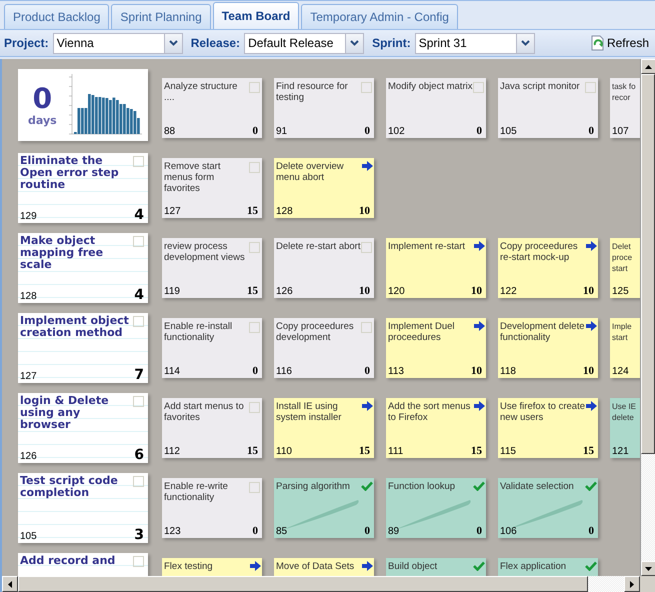 The image size is (655, 592). What do you see at coordinates (324, 108) in the screenshot?
I see `task-card: Find resource for testing 91 0` at bounding box center [324, 108].